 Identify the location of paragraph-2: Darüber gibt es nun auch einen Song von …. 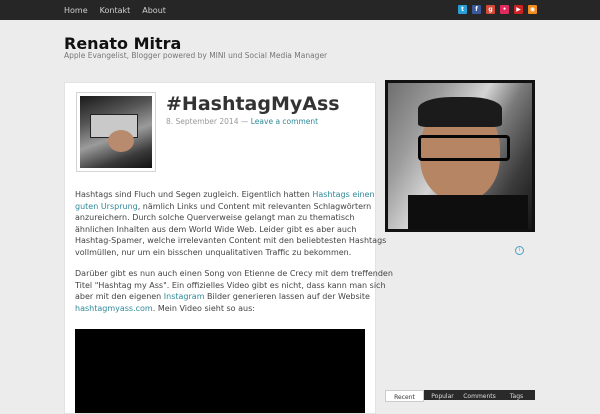
(234, 291).